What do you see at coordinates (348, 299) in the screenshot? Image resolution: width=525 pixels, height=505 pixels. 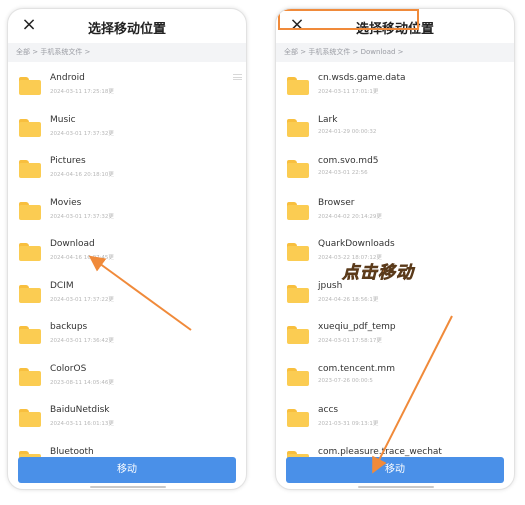 I see `folder-date: 2024-04-26 18:56:1更` at bounding box center [348, 299].